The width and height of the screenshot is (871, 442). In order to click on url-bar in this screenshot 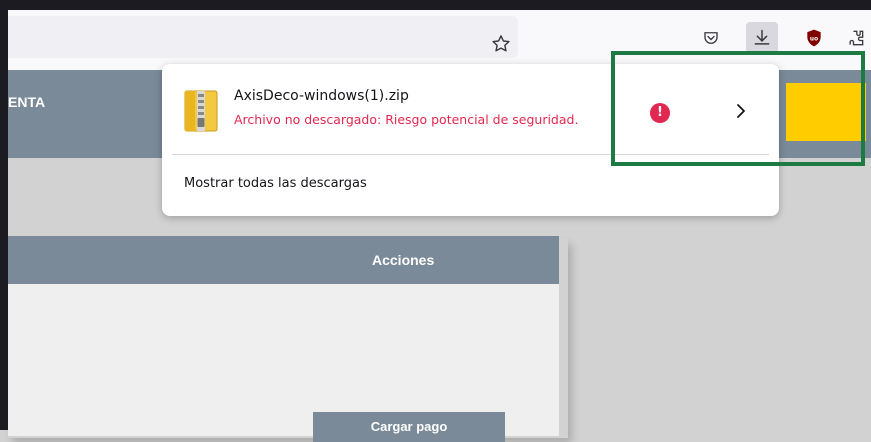, I will do `click(263, 37)`.